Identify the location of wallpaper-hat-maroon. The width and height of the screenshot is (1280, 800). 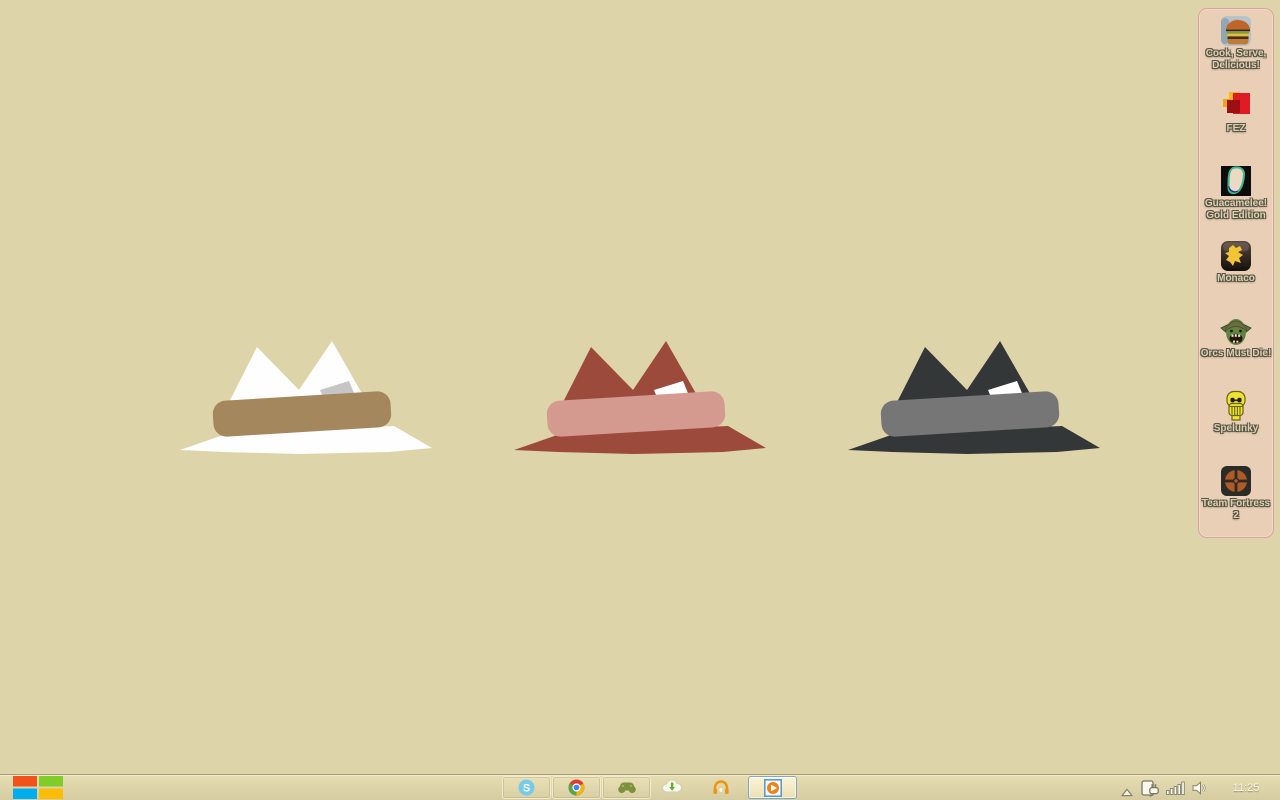
(640, 397).